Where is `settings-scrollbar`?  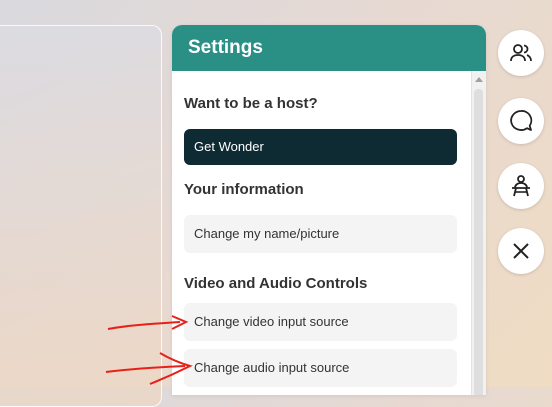
settings-scrollbar is located at coordinates (478, 233).